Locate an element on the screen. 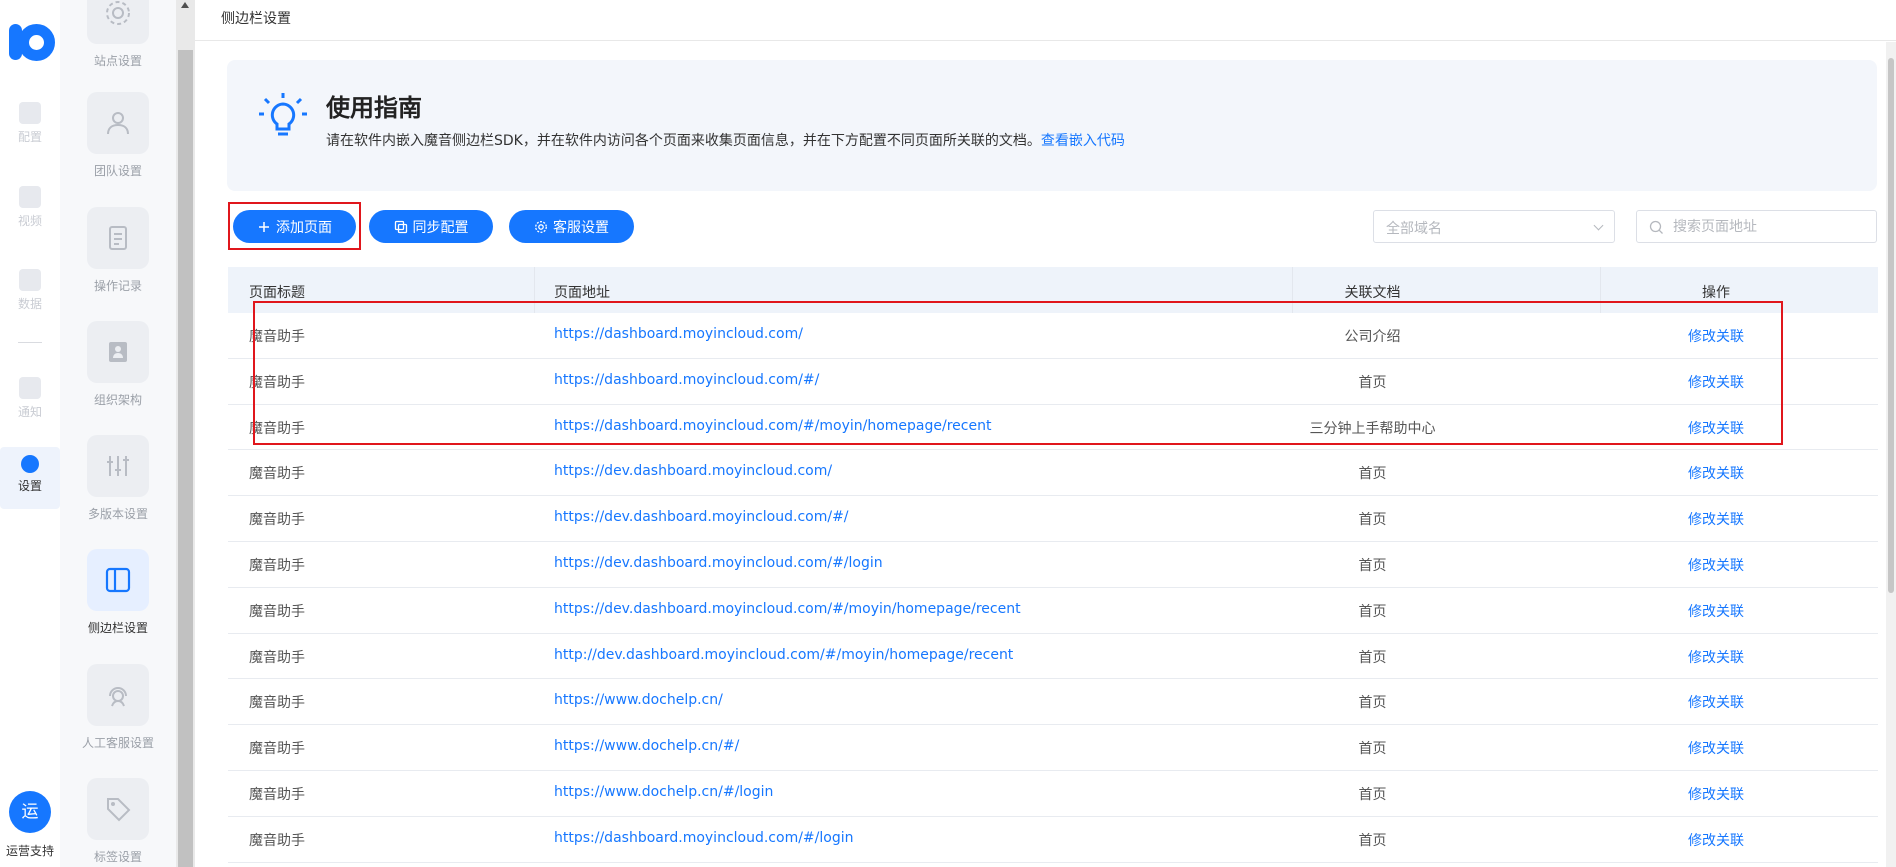  row-url-link: https://www.dochelp.cn/#/ is located at coordinates (646, 746).